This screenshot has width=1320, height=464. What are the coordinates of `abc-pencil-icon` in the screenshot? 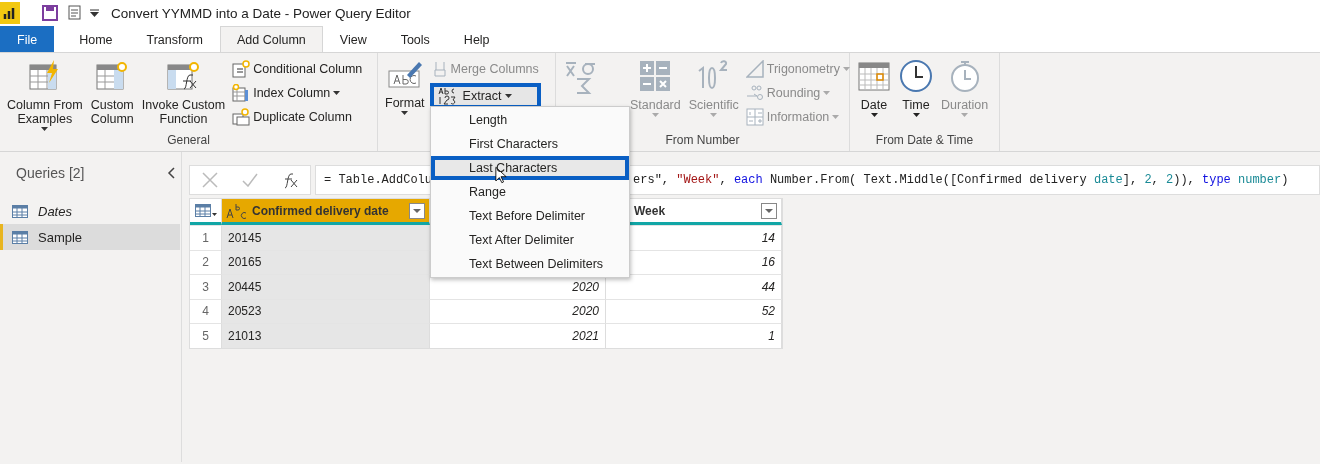 It's located at (404, 75).